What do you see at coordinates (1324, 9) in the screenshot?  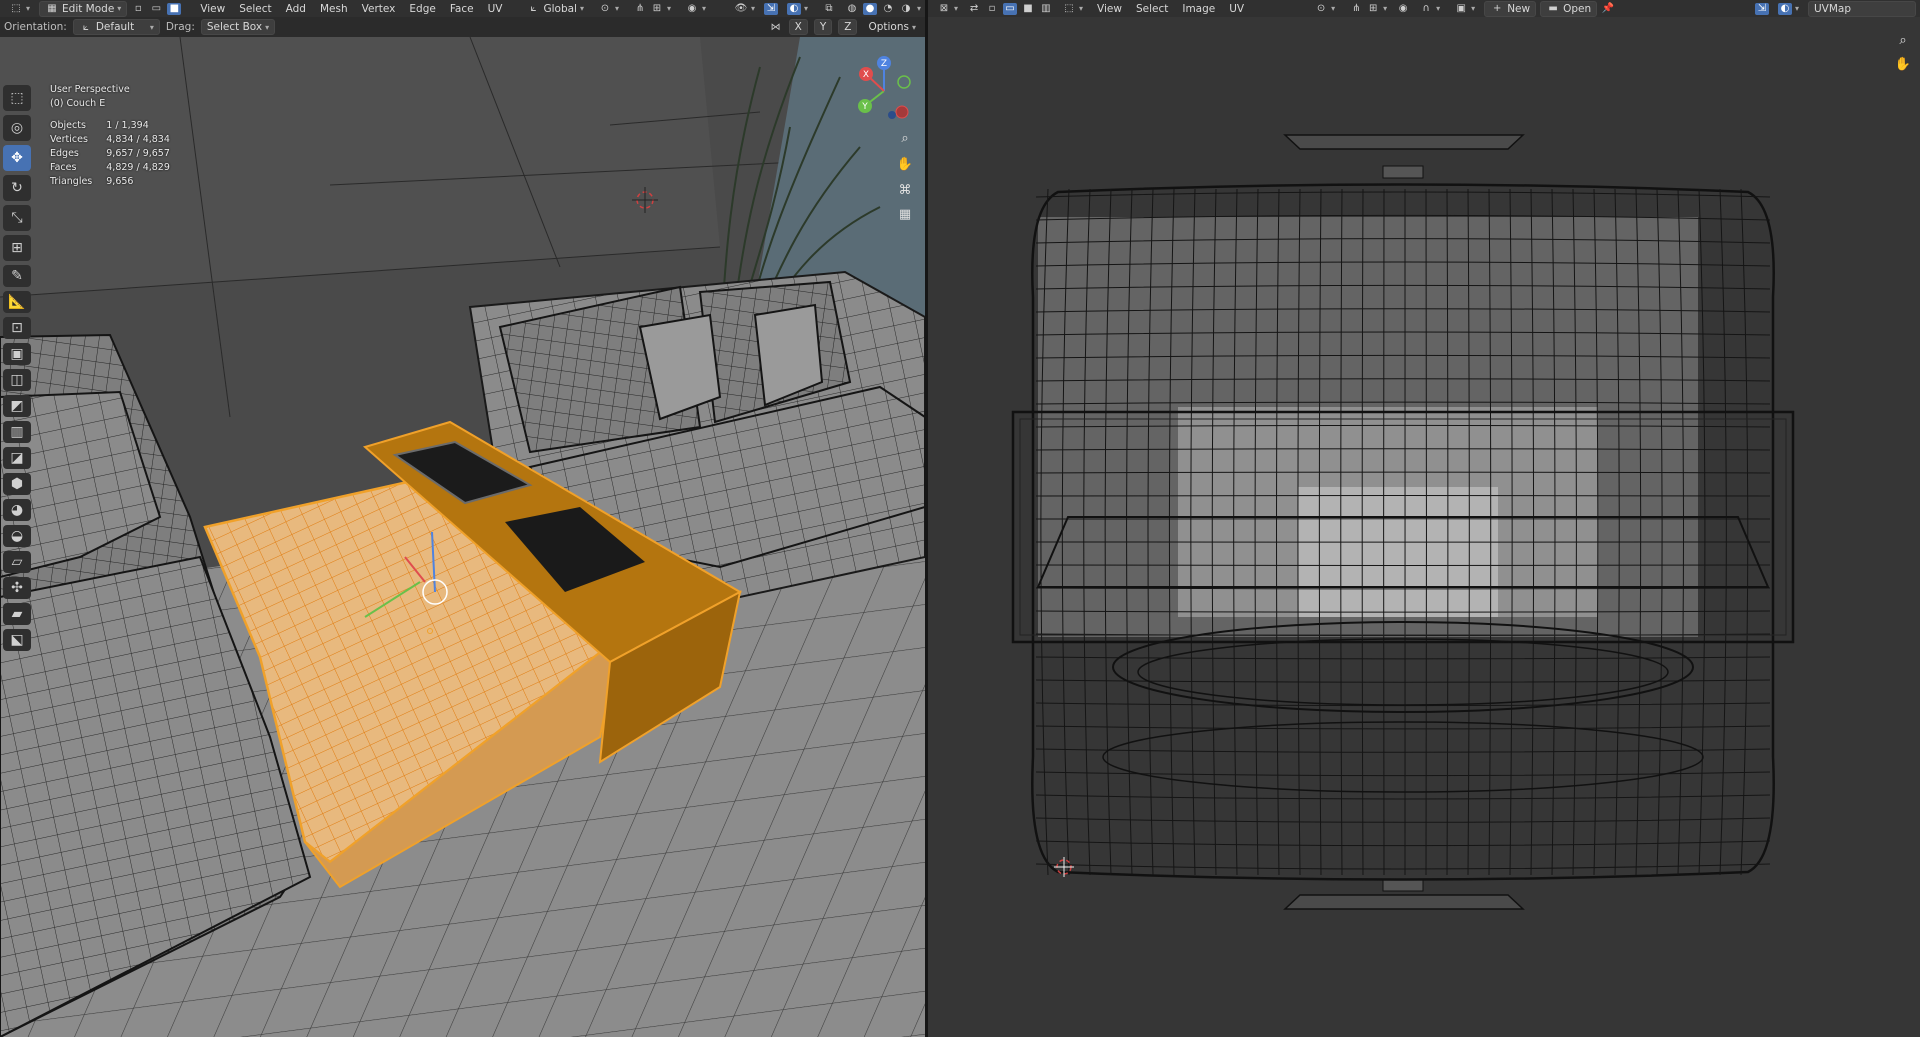 I see `uv-pivot-dropdown: ⊙ ▾` at bounding box center [1324, 9].